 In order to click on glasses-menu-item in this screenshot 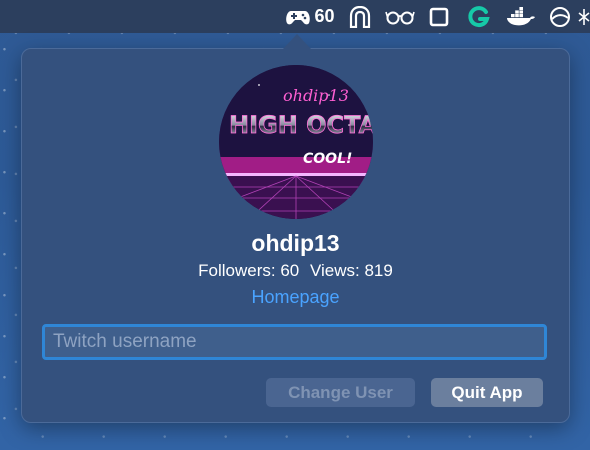, I will do `click(400, 16)`.